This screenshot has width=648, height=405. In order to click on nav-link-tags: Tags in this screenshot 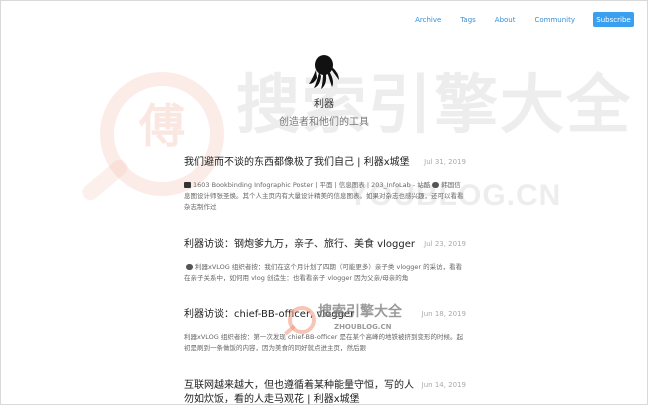, I will do `click(468, 20)`.